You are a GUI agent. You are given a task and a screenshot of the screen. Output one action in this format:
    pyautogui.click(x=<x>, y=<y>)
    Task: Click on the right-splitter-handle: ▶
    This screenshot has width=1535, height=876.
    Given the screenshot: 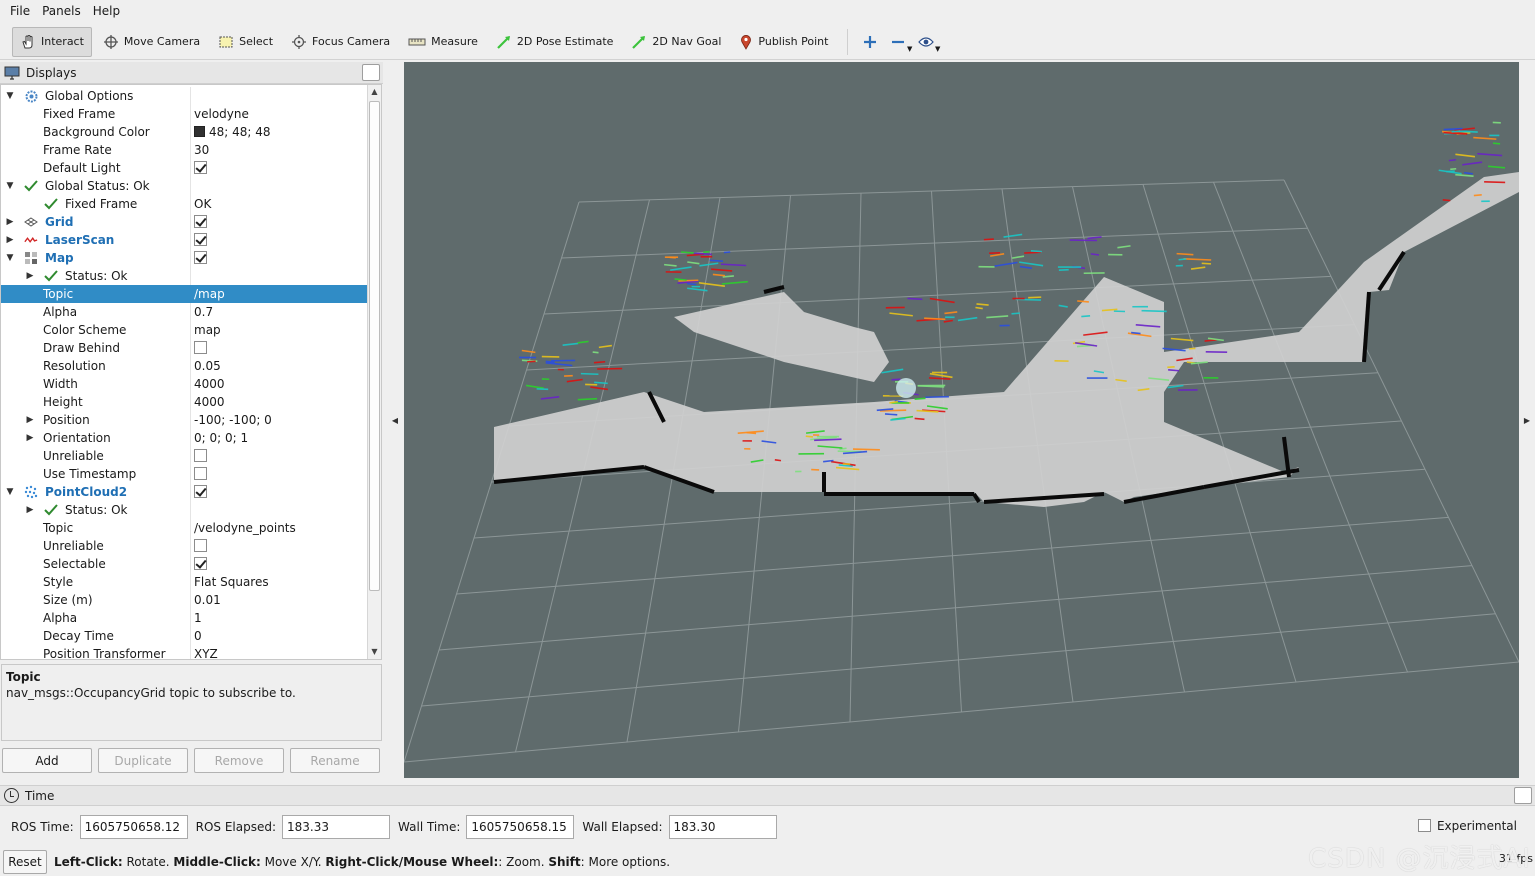 What is the action you would take?
    pyautogui.click(x=1527, y=420)
    